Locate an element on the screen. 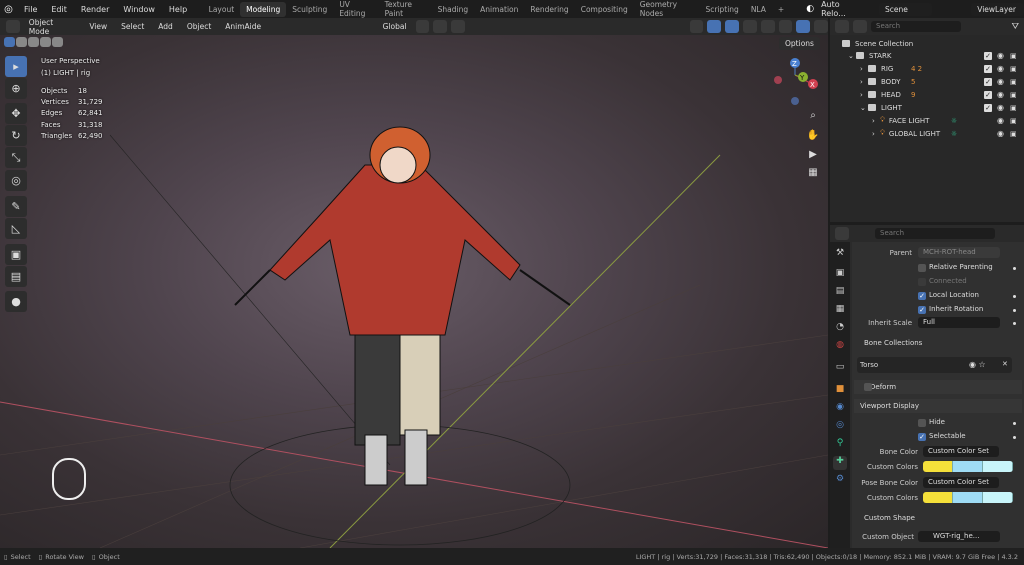 The height and width of the screenshot is (565, 1024). selectable-checkbox: ✓ is located at coordinates (922, 437).